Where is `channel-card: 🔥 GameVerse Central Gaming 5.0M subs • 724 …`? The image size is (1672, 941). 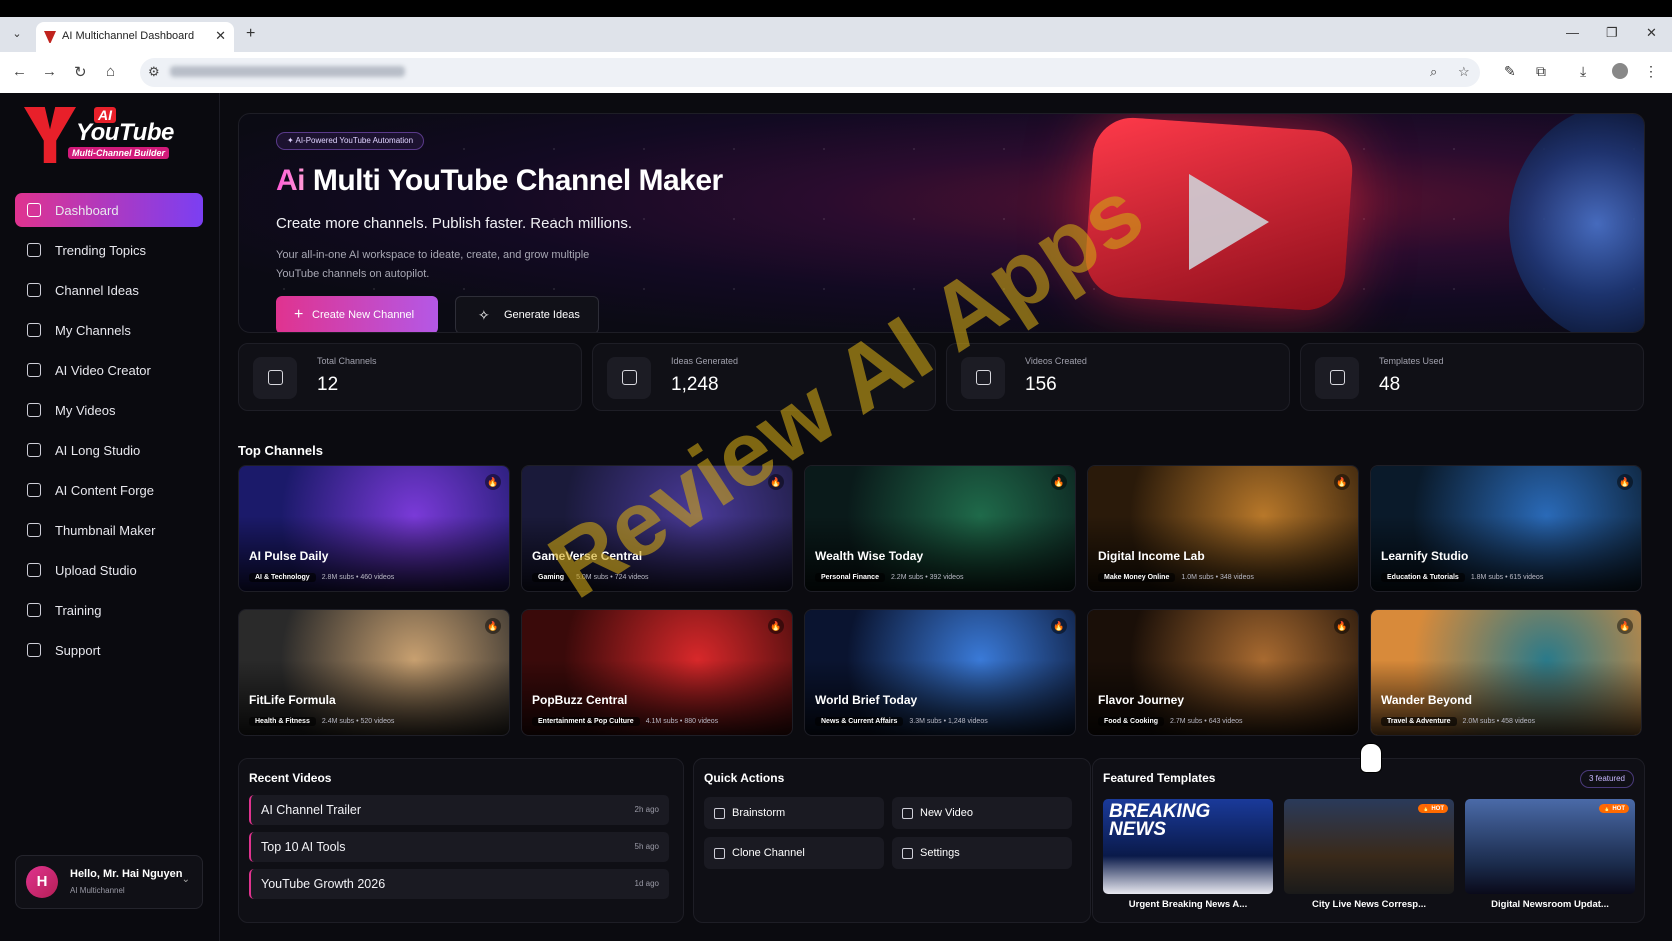 channel-card: 🔥 GameVerse Central Gaming 5.0M subs • 724 … is located at coordinates (657, 528).